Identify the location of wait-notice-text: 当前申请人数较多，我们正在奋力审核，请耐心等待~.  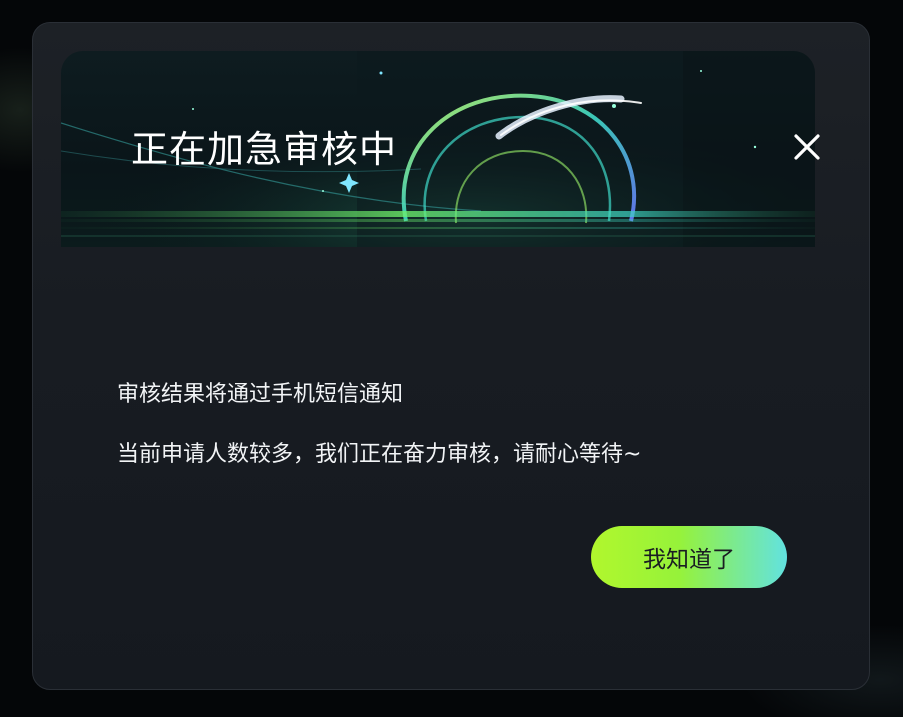
(379, 454).